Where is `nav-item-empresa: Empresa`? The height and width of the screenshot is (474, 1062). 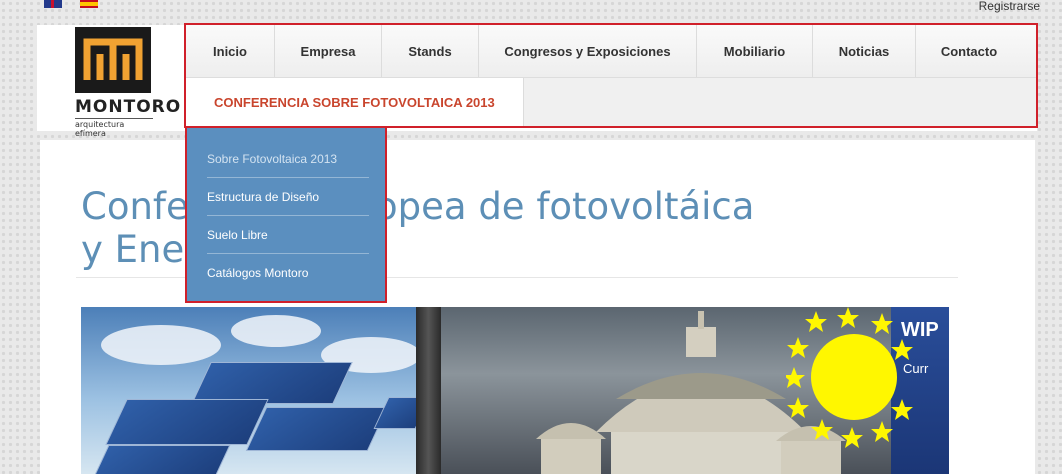 nav-item-empresa: Empresa is located at coordinates (328, 51).